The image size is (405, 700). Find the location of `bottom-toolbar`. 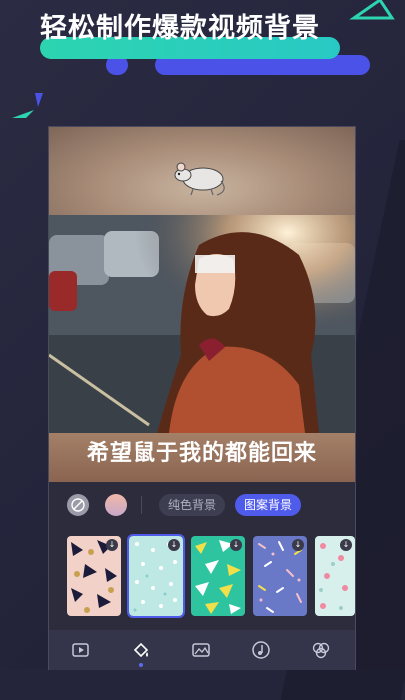

bottom-toolbar is located at coordinates (202, 650).